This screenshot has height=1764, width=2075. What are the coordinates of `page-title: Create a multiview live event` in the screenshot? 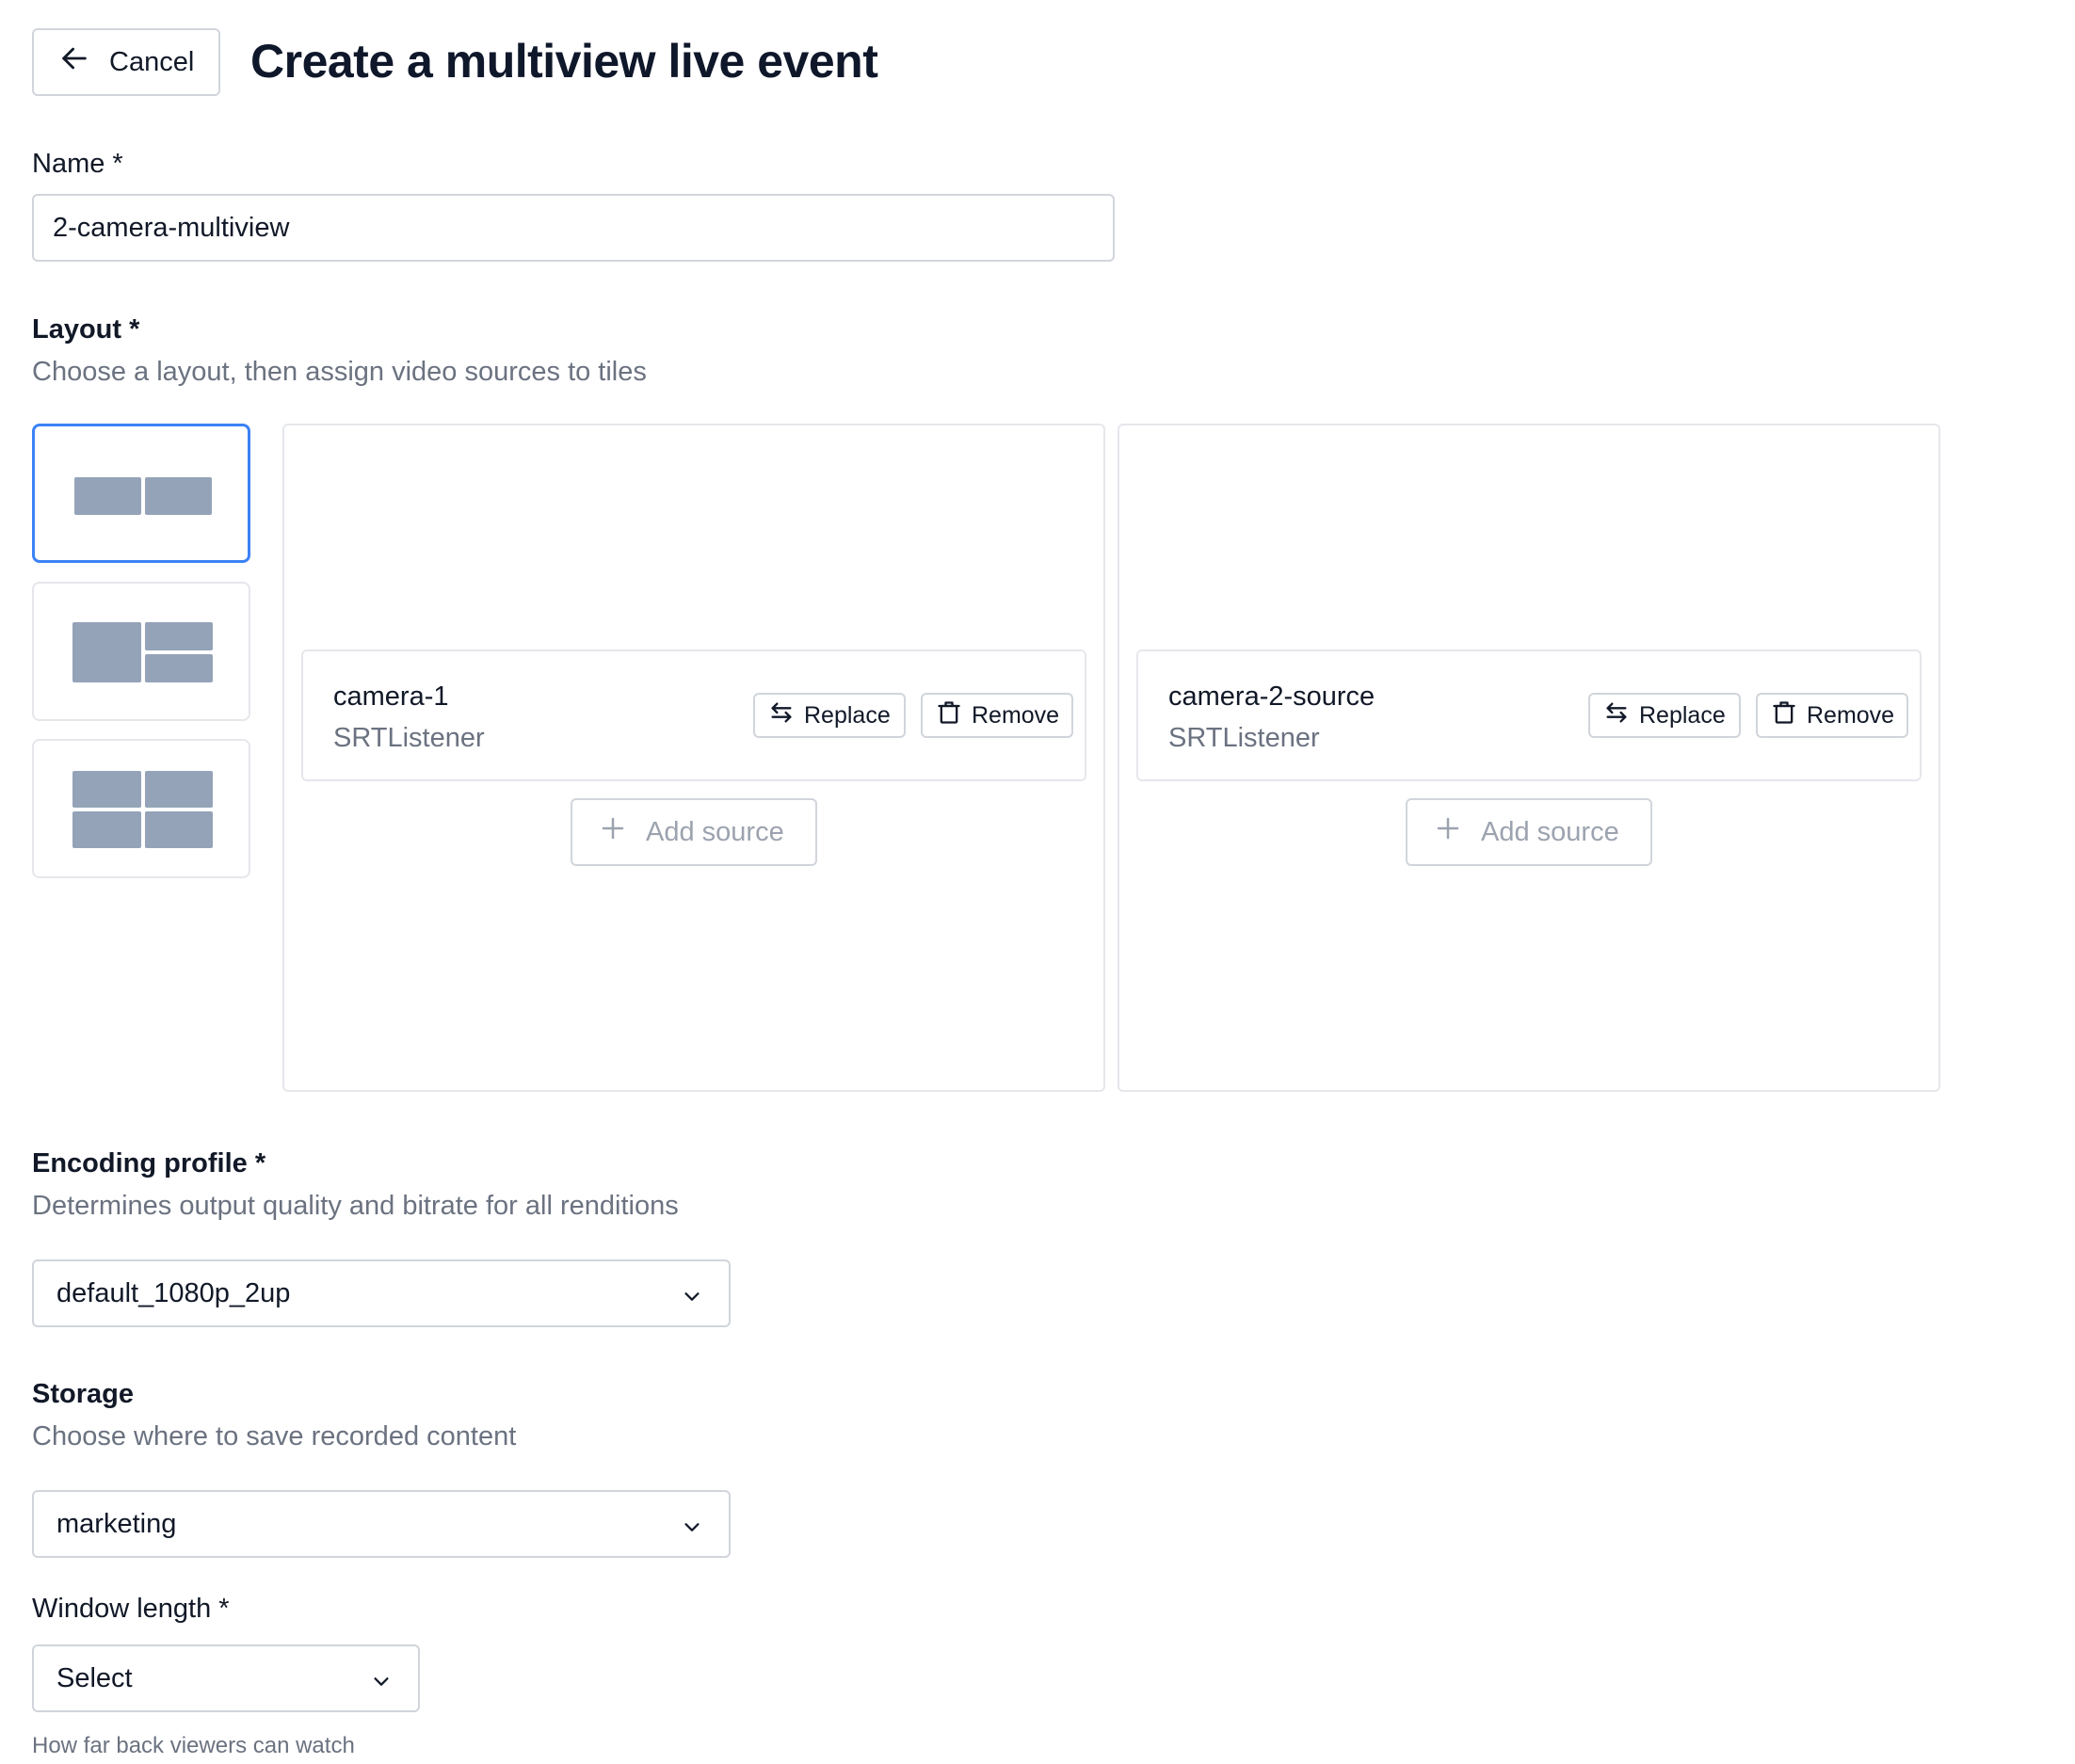 It's located at (564, 62).